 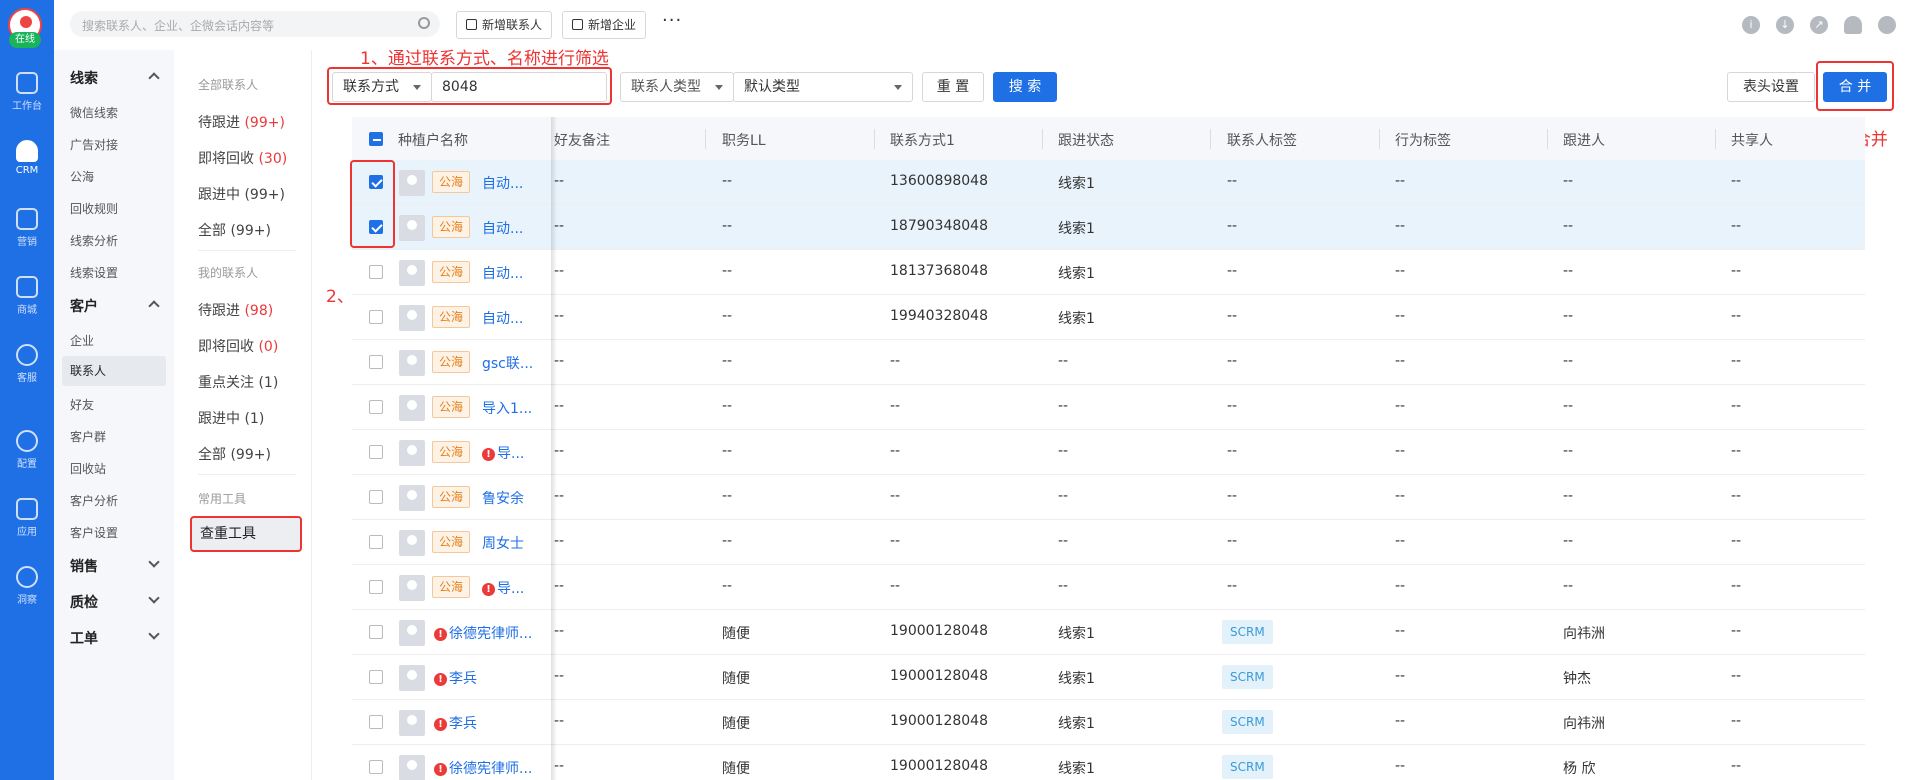 I want to click on add-contact-button: 新增联系人, so click(x=504, y=25).